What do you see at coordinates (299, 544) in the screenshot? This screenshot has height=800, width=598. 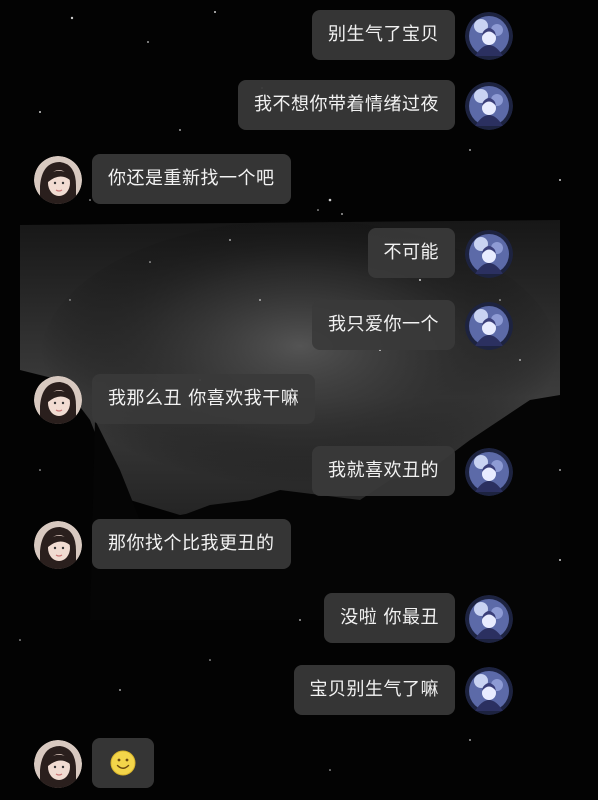 I see `message-row: 那你找个比我更丑的` at bounding box center [299, 544].